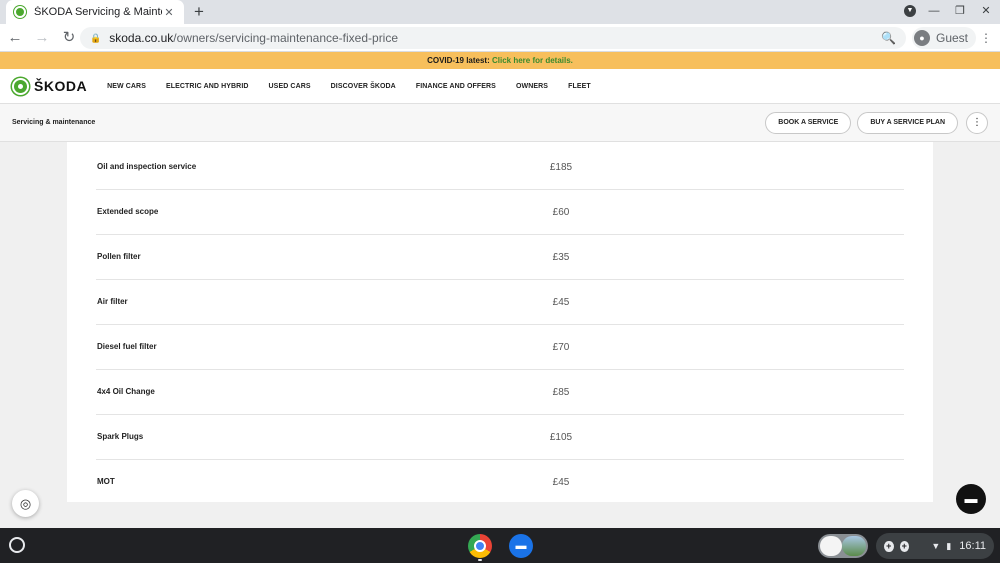 The image size is (1000, 563). Describe the element at coordinates (986, 38) in the screenshot. I see `browser-menu-icon: ⋮` at that location.